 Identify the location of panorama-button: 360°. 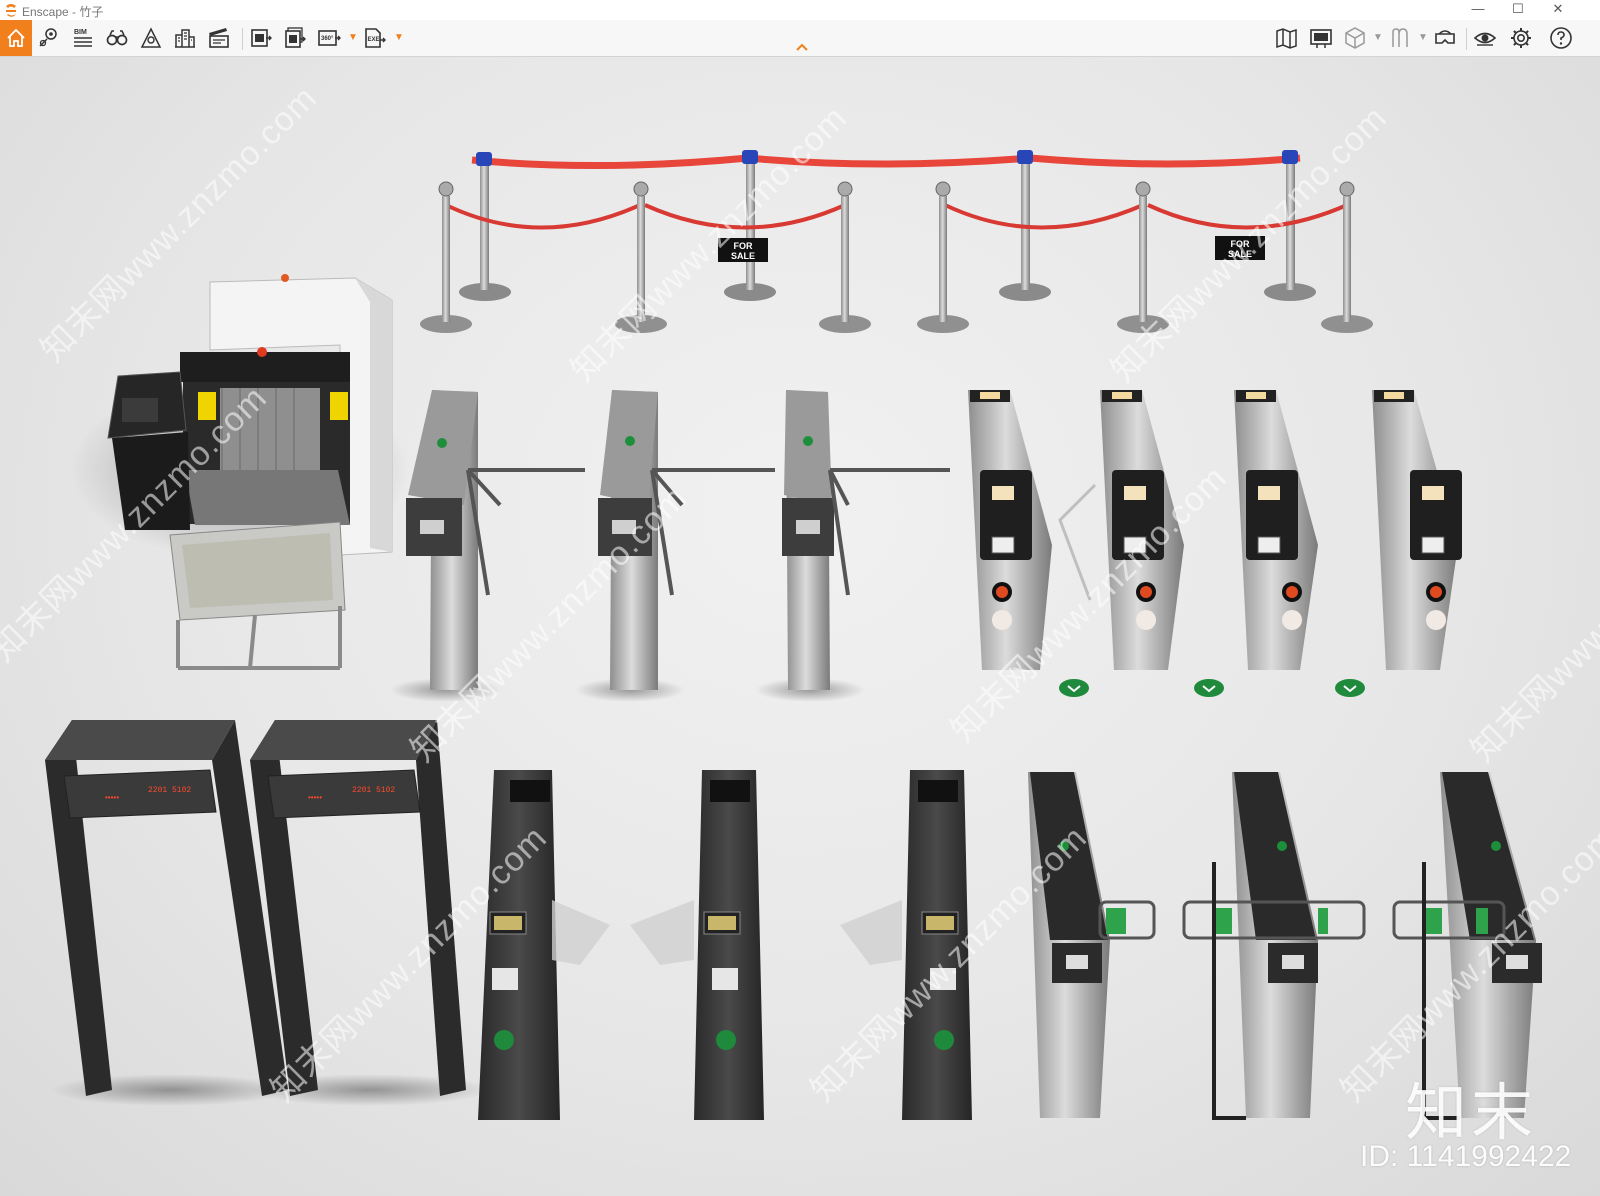
(329, 38).